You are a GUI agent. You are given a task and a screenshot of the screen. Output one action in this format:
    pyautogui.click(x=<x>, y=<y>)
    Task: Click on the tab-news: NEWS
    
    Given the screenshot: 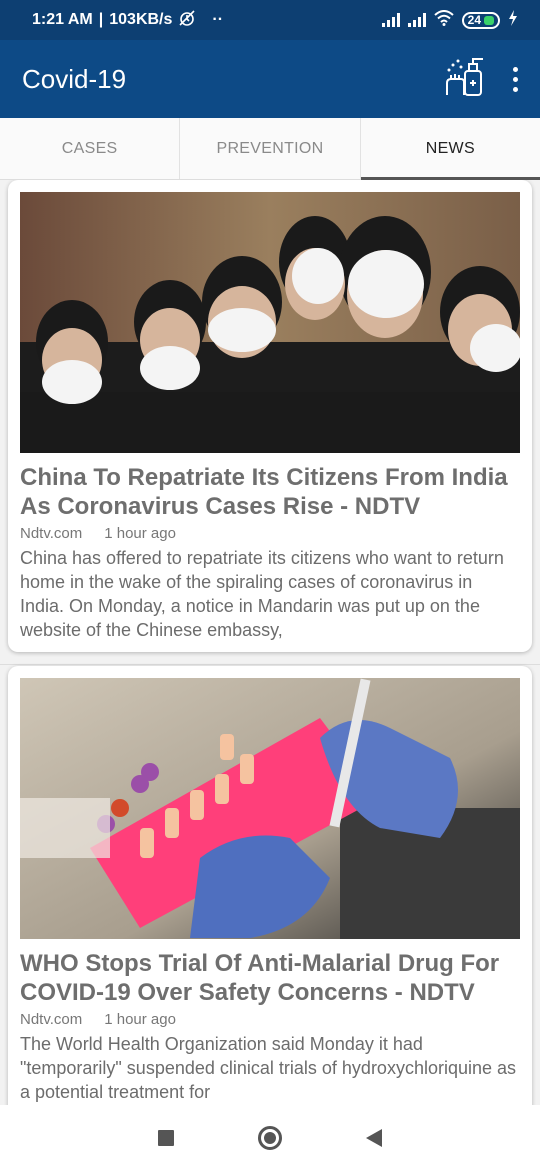 What is the action you would take?
    pyautogui.click(x=450, y=149)
    